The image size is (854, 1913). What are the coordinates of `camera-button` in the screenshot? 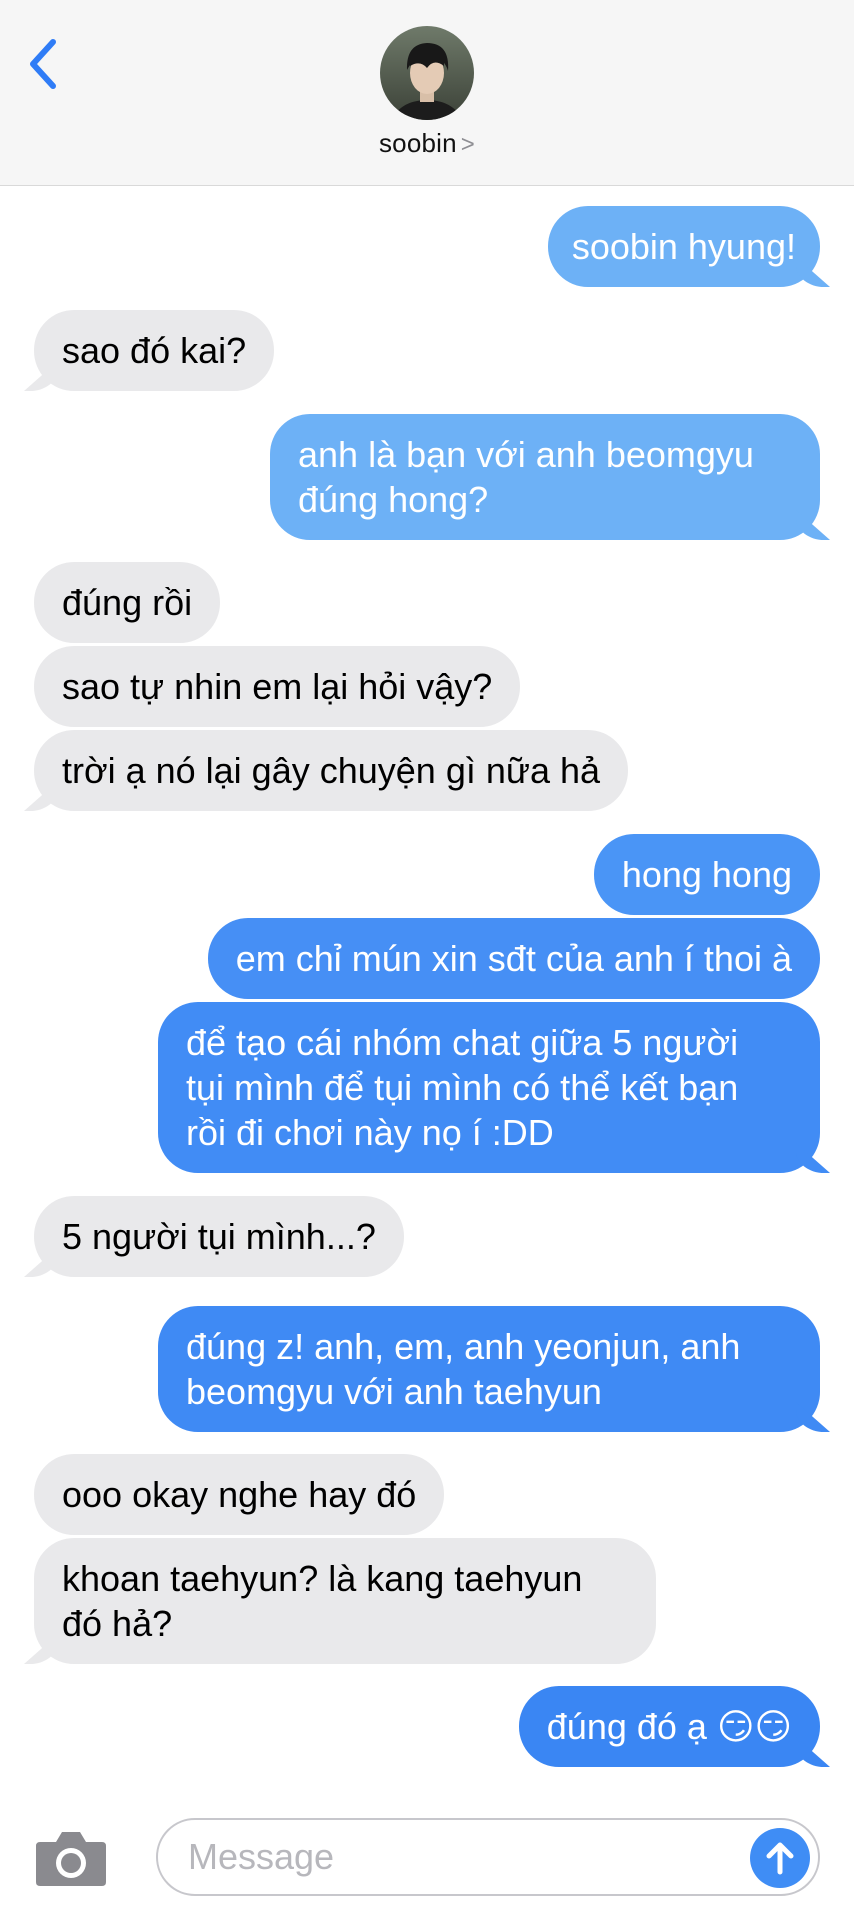 It's located at (71, 1858).